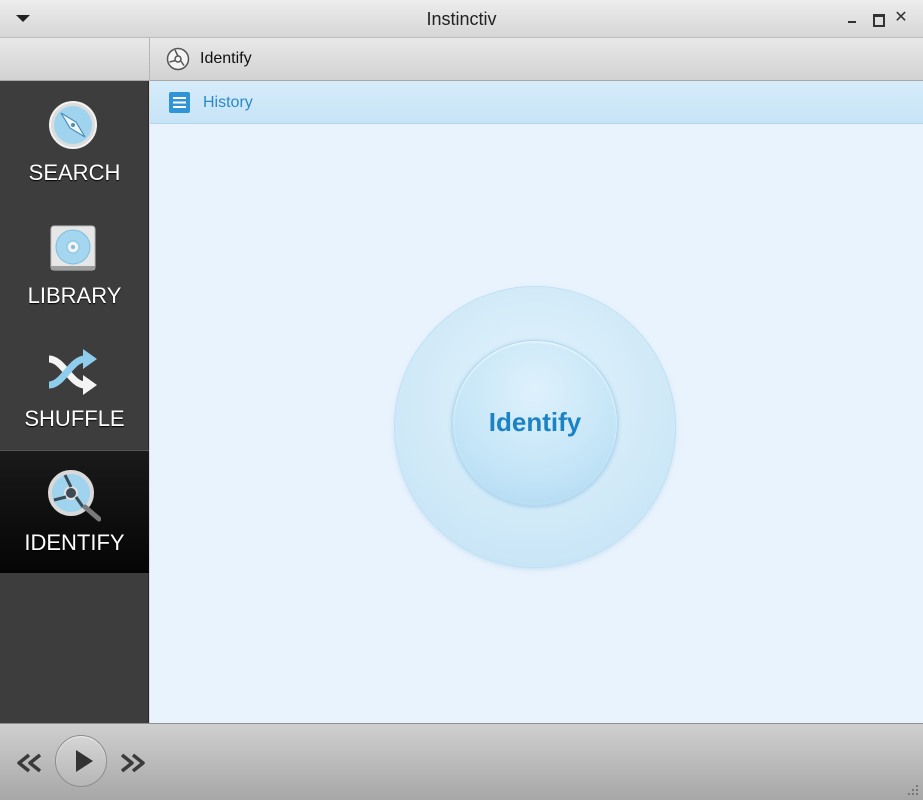 The image size is (923, 800). I want to click on title-bar: Instinctiv ✕, so click(461, 19).